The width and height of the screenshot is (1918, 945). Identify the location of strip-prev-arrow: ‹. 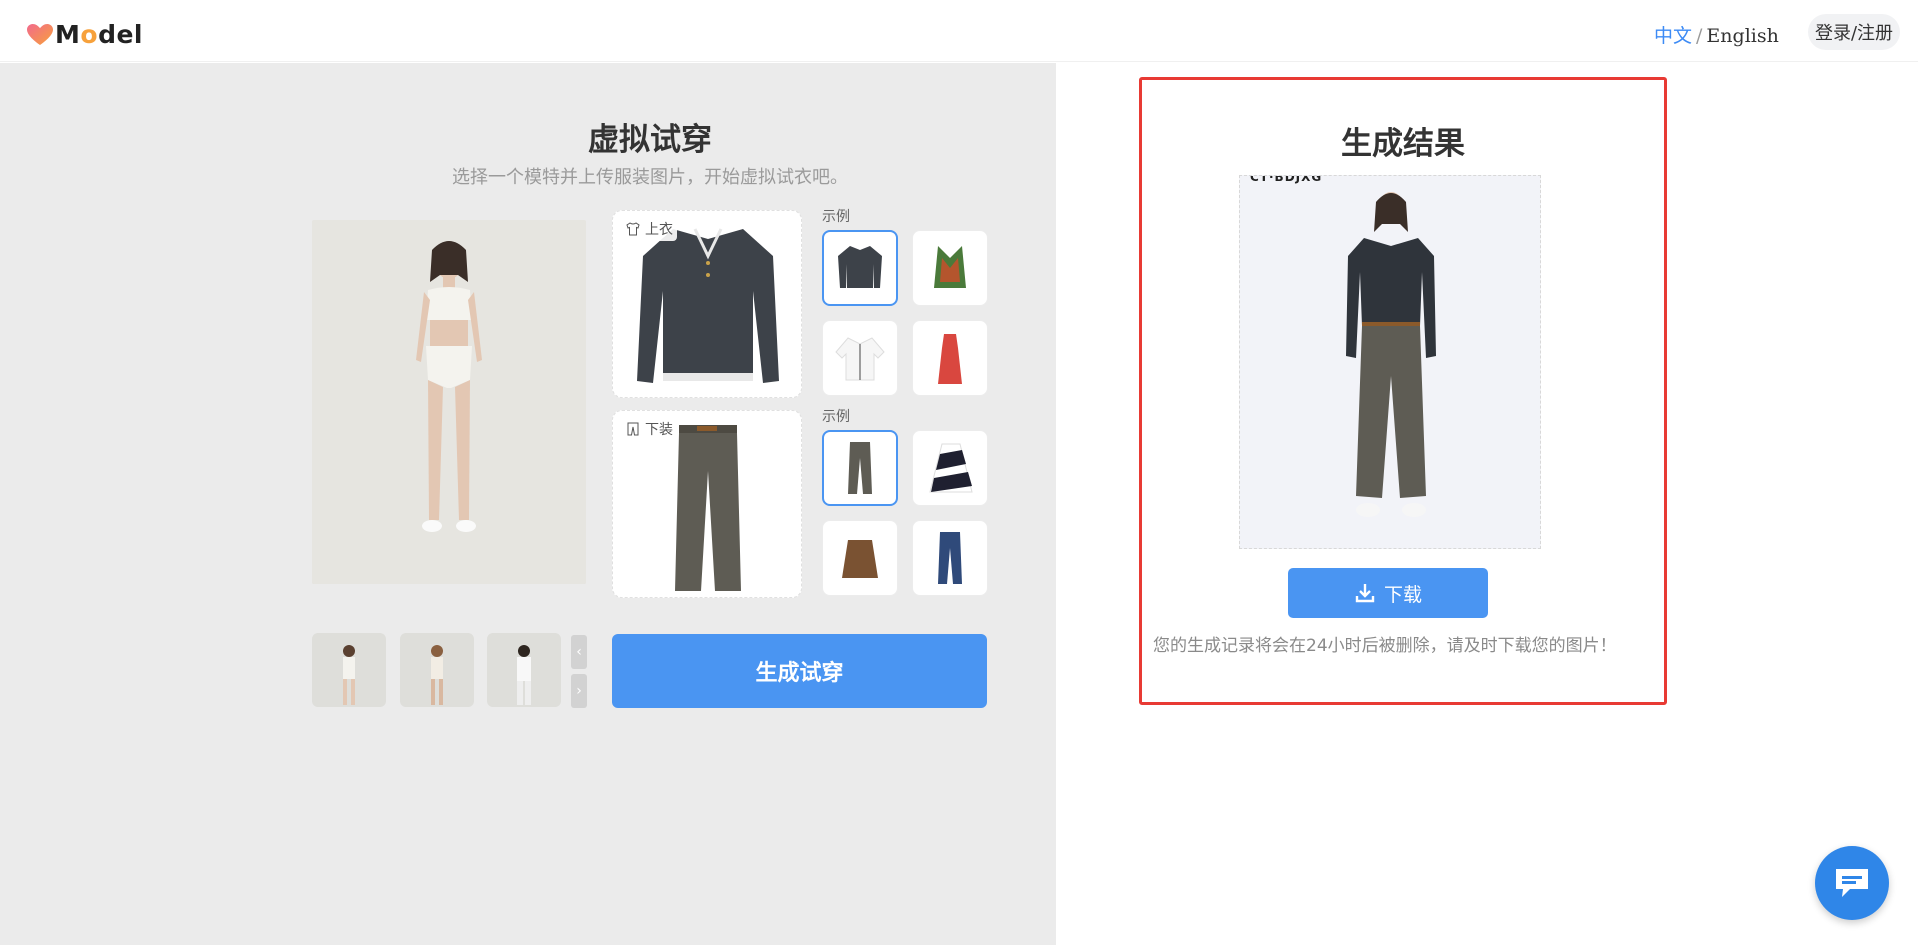
(579, 652).